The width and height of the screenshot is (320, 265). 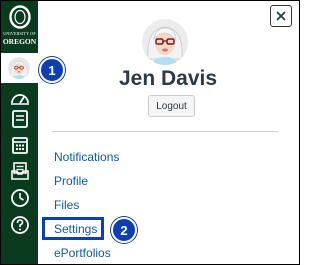 I want to click on logo-line-2: OREGON, so click(x=19, y=41).